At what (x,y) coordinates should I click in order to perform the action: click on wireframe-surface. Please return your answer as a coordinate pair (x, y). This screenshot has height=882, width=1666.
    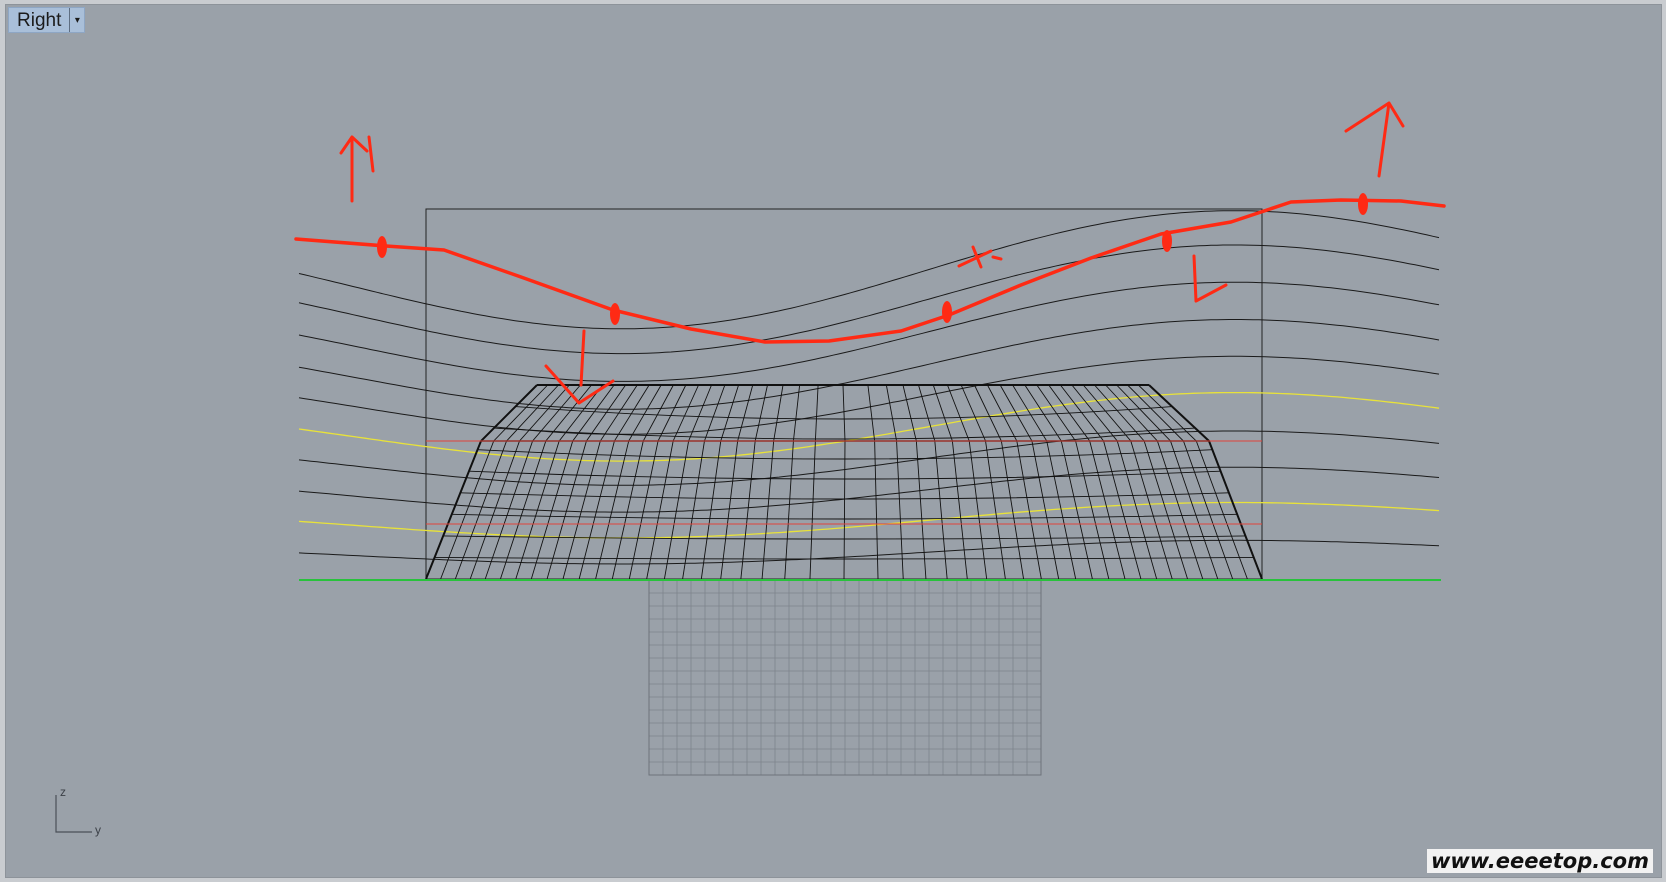
    Looking at the image, I should click on (844, 482).